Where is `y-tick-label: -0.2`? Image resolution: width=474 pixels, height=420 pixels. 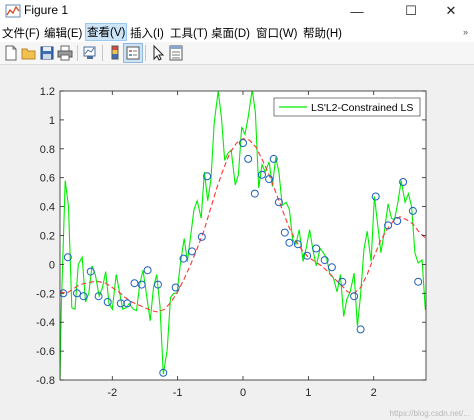
y-tick-label: -0.2 is located at coordinates (45, 294).